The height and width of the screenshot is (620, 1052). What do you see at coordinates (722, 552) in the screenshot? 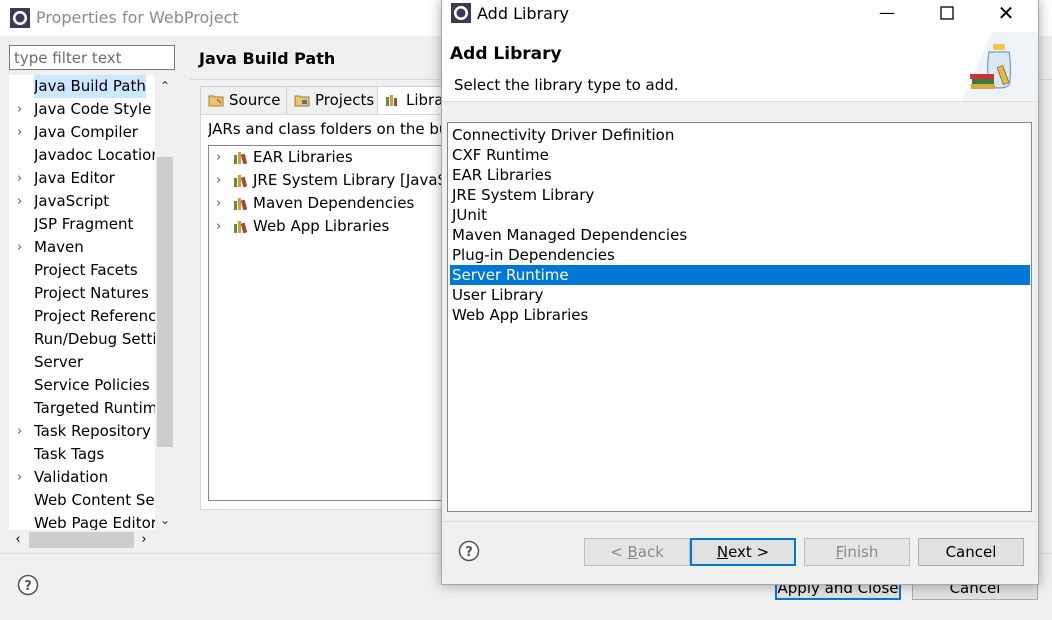
I see `next-button-mnemonic: N` at bounding box center [722, 552].